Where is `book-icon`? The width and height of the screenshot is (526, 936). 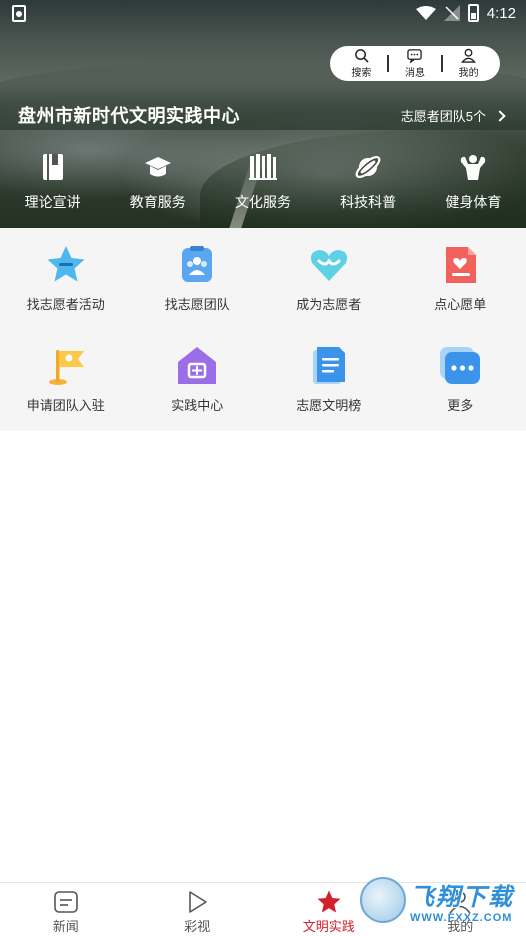 book-icon is located at coordinates (52, 167).